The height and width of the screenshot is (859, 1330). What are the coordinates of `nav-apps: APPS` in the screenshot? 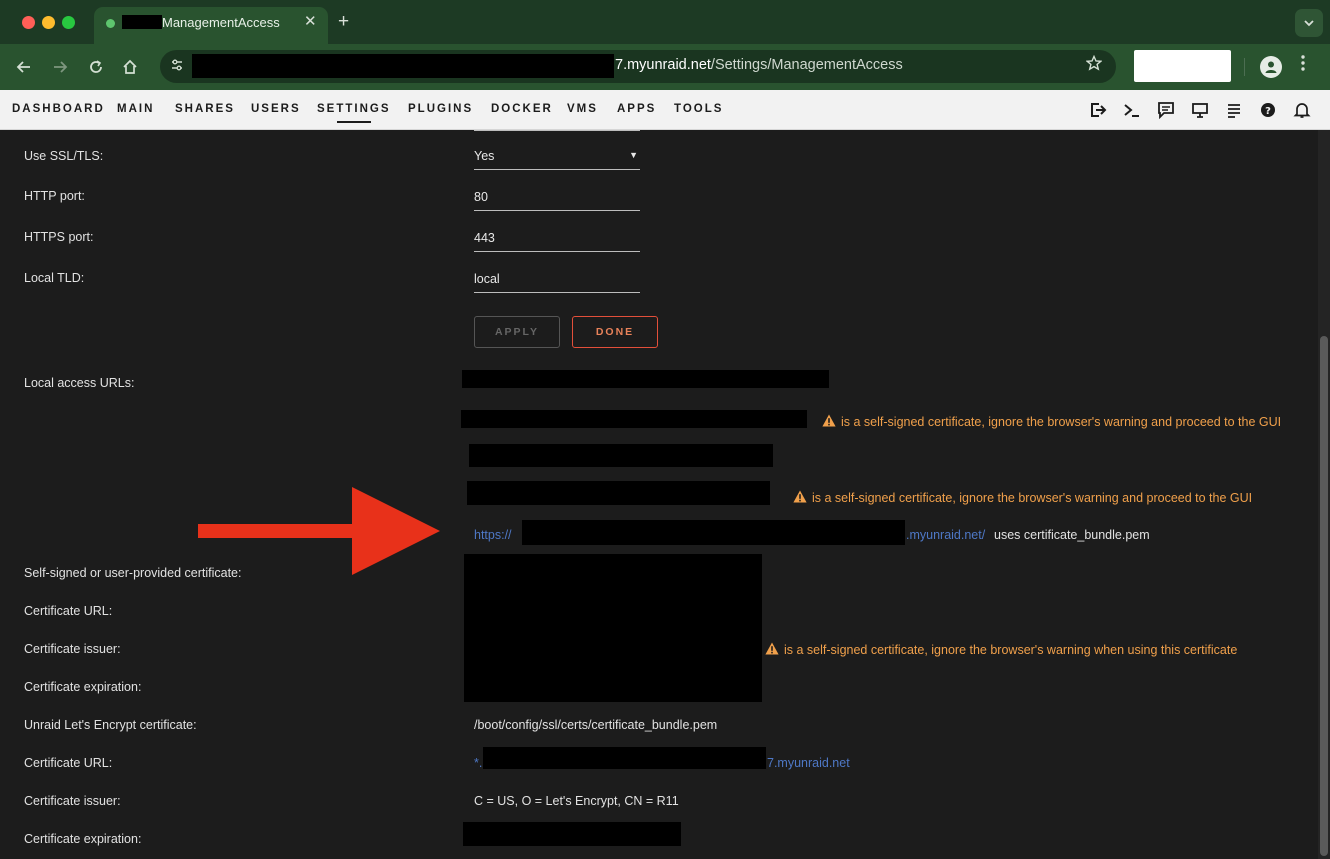 It's located at (636, 109).